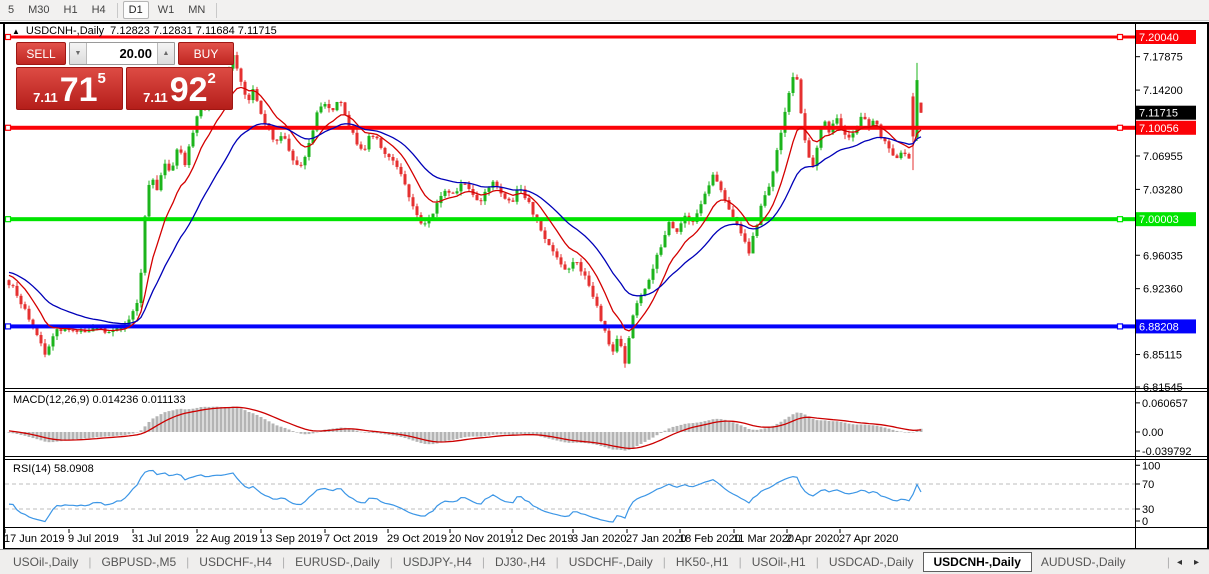 The width and height of the screenshot is (1209, 574). I want to click on buy-price-button: 7.11 92 2, so click(179, 88).